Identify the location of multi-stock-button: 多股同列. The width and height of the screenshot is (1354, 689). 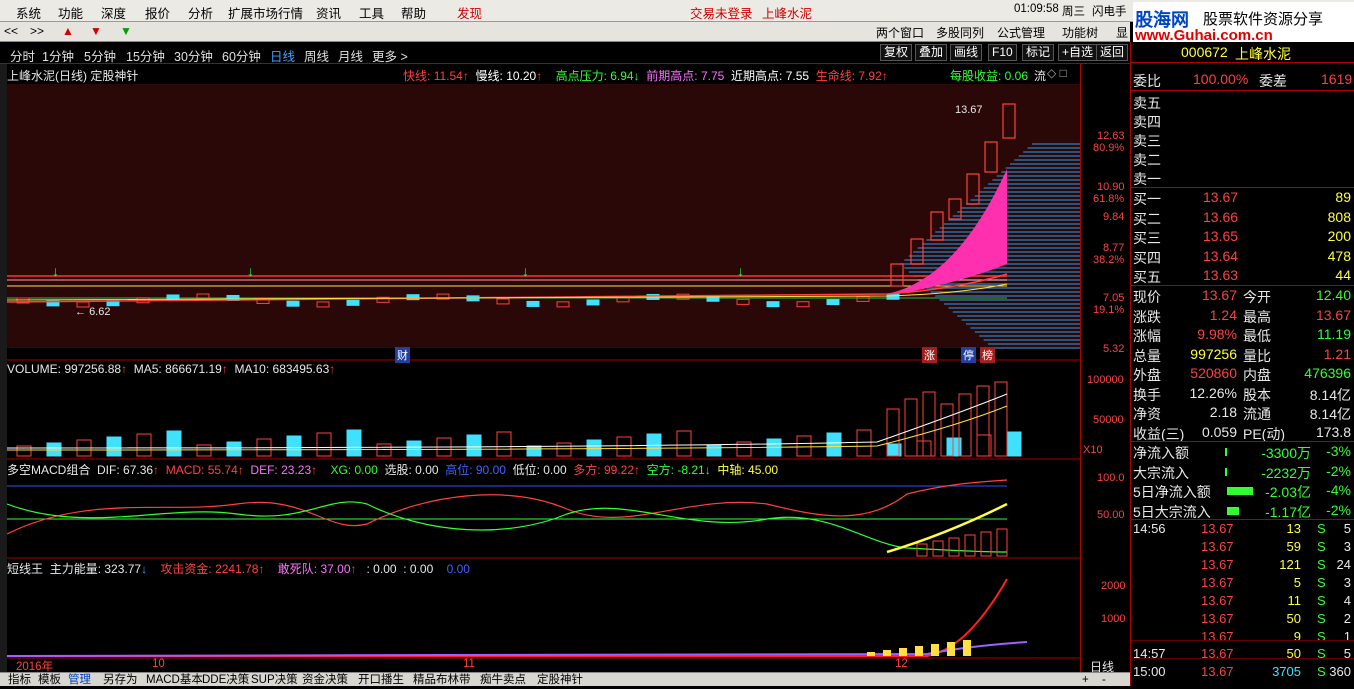
(960, 32).